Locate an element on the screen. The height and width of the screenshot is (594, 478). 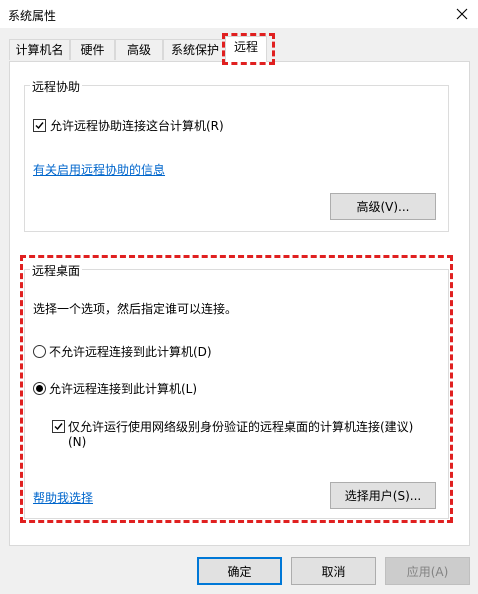
allow-remote-label: 允许远程连接到此计算机(L) is located at coordinates (123, 388).